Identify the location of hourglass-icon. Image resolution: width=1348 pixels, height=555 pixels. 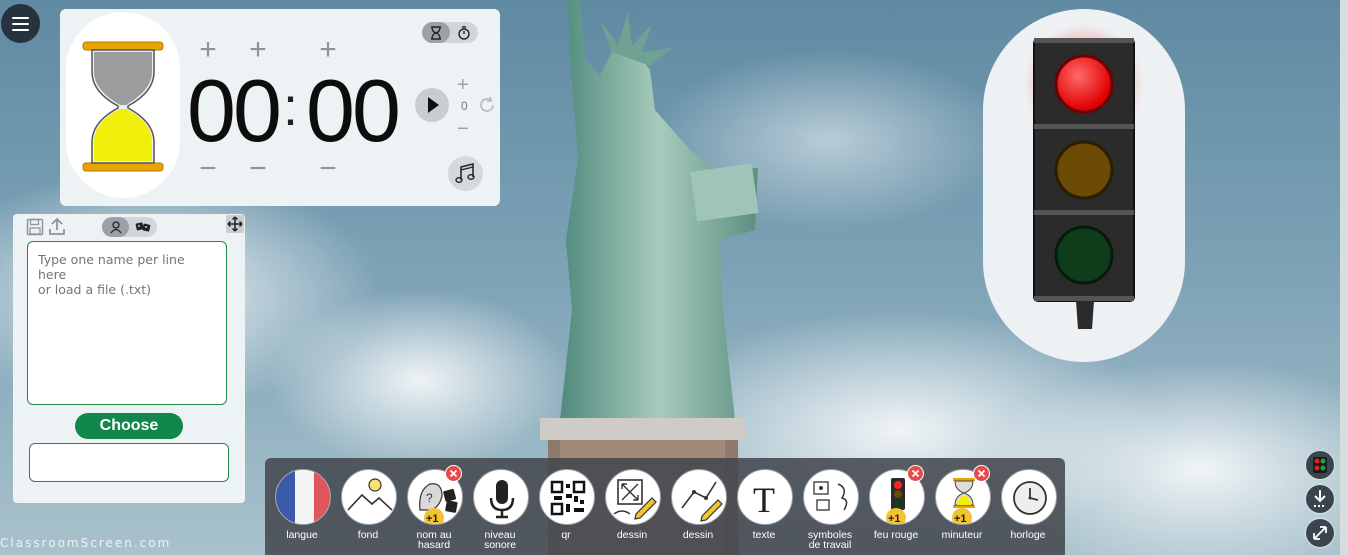
(123, 106).